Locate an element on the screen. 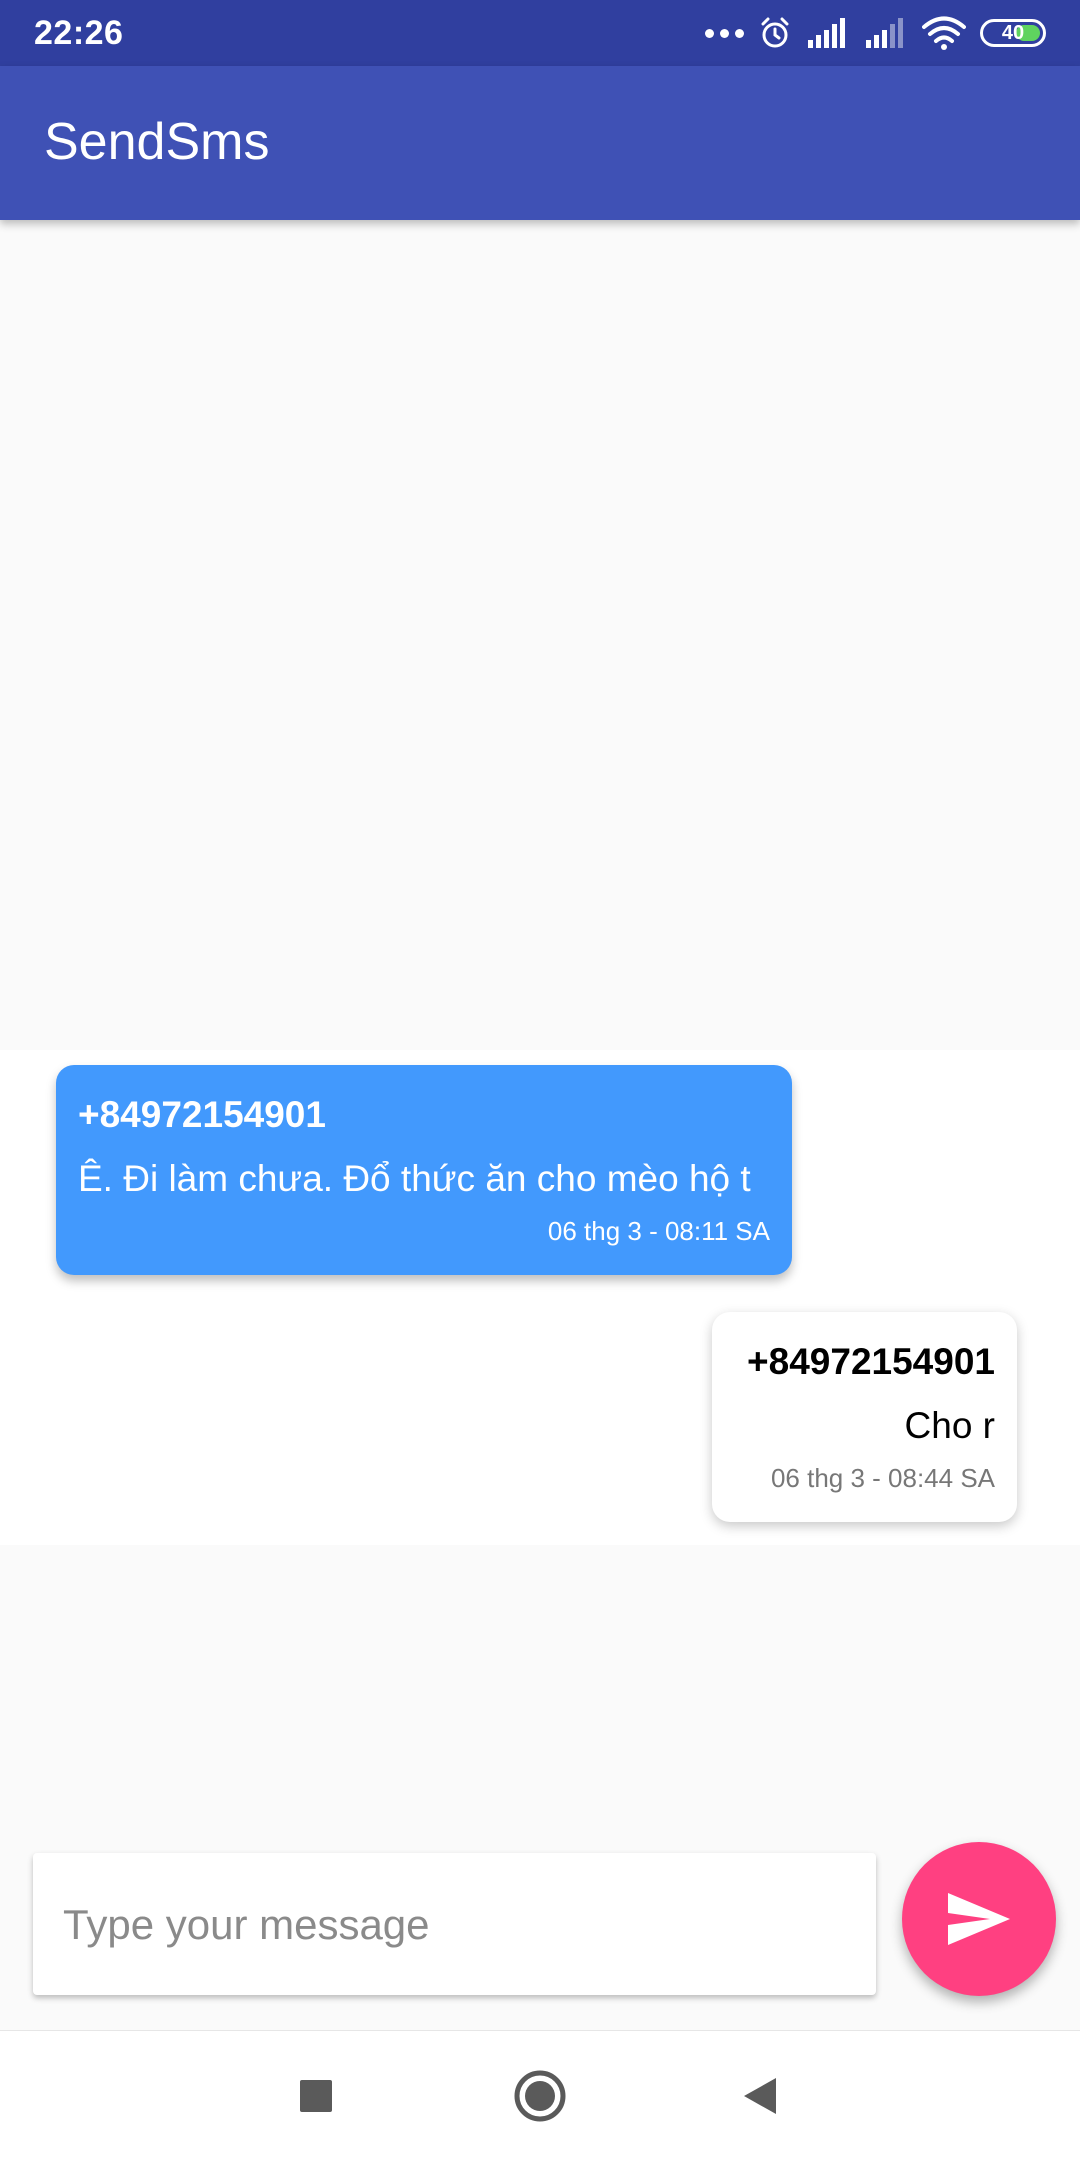  back-icon is located at coordinates (760, 2096).